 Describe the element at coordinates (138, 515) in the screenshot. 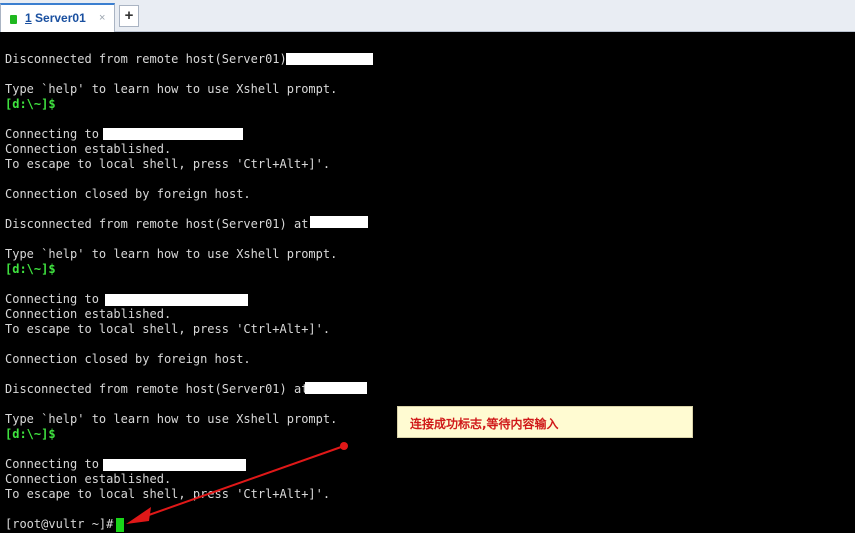

I see `arrow-head-icon` at that location.